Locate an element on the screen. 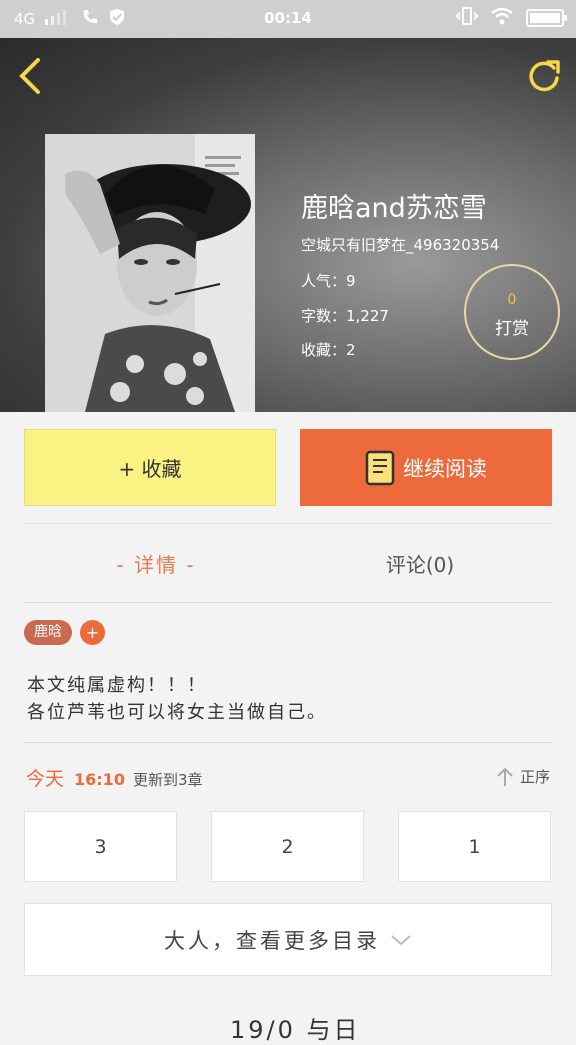  more-catalog-label: 大人，查看更多目录 is located at coordinates (272, 940).